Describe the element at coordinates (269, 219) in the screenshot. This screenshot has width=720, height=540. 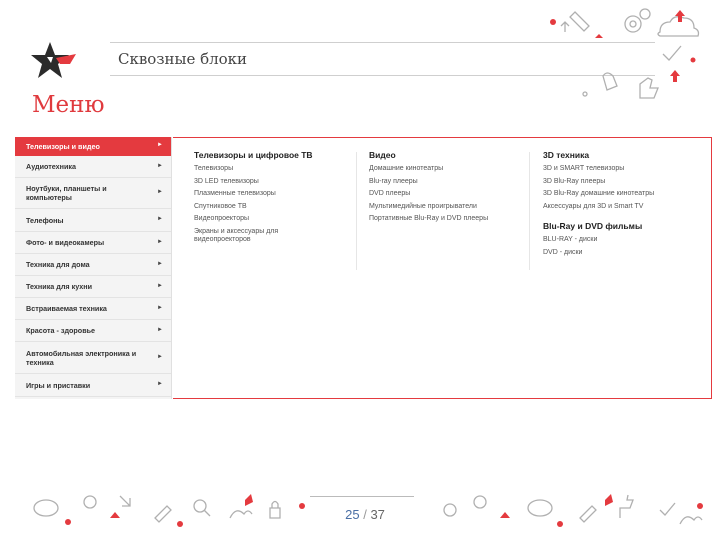
I see `submenu-link: Видеопроекторы` at that location.